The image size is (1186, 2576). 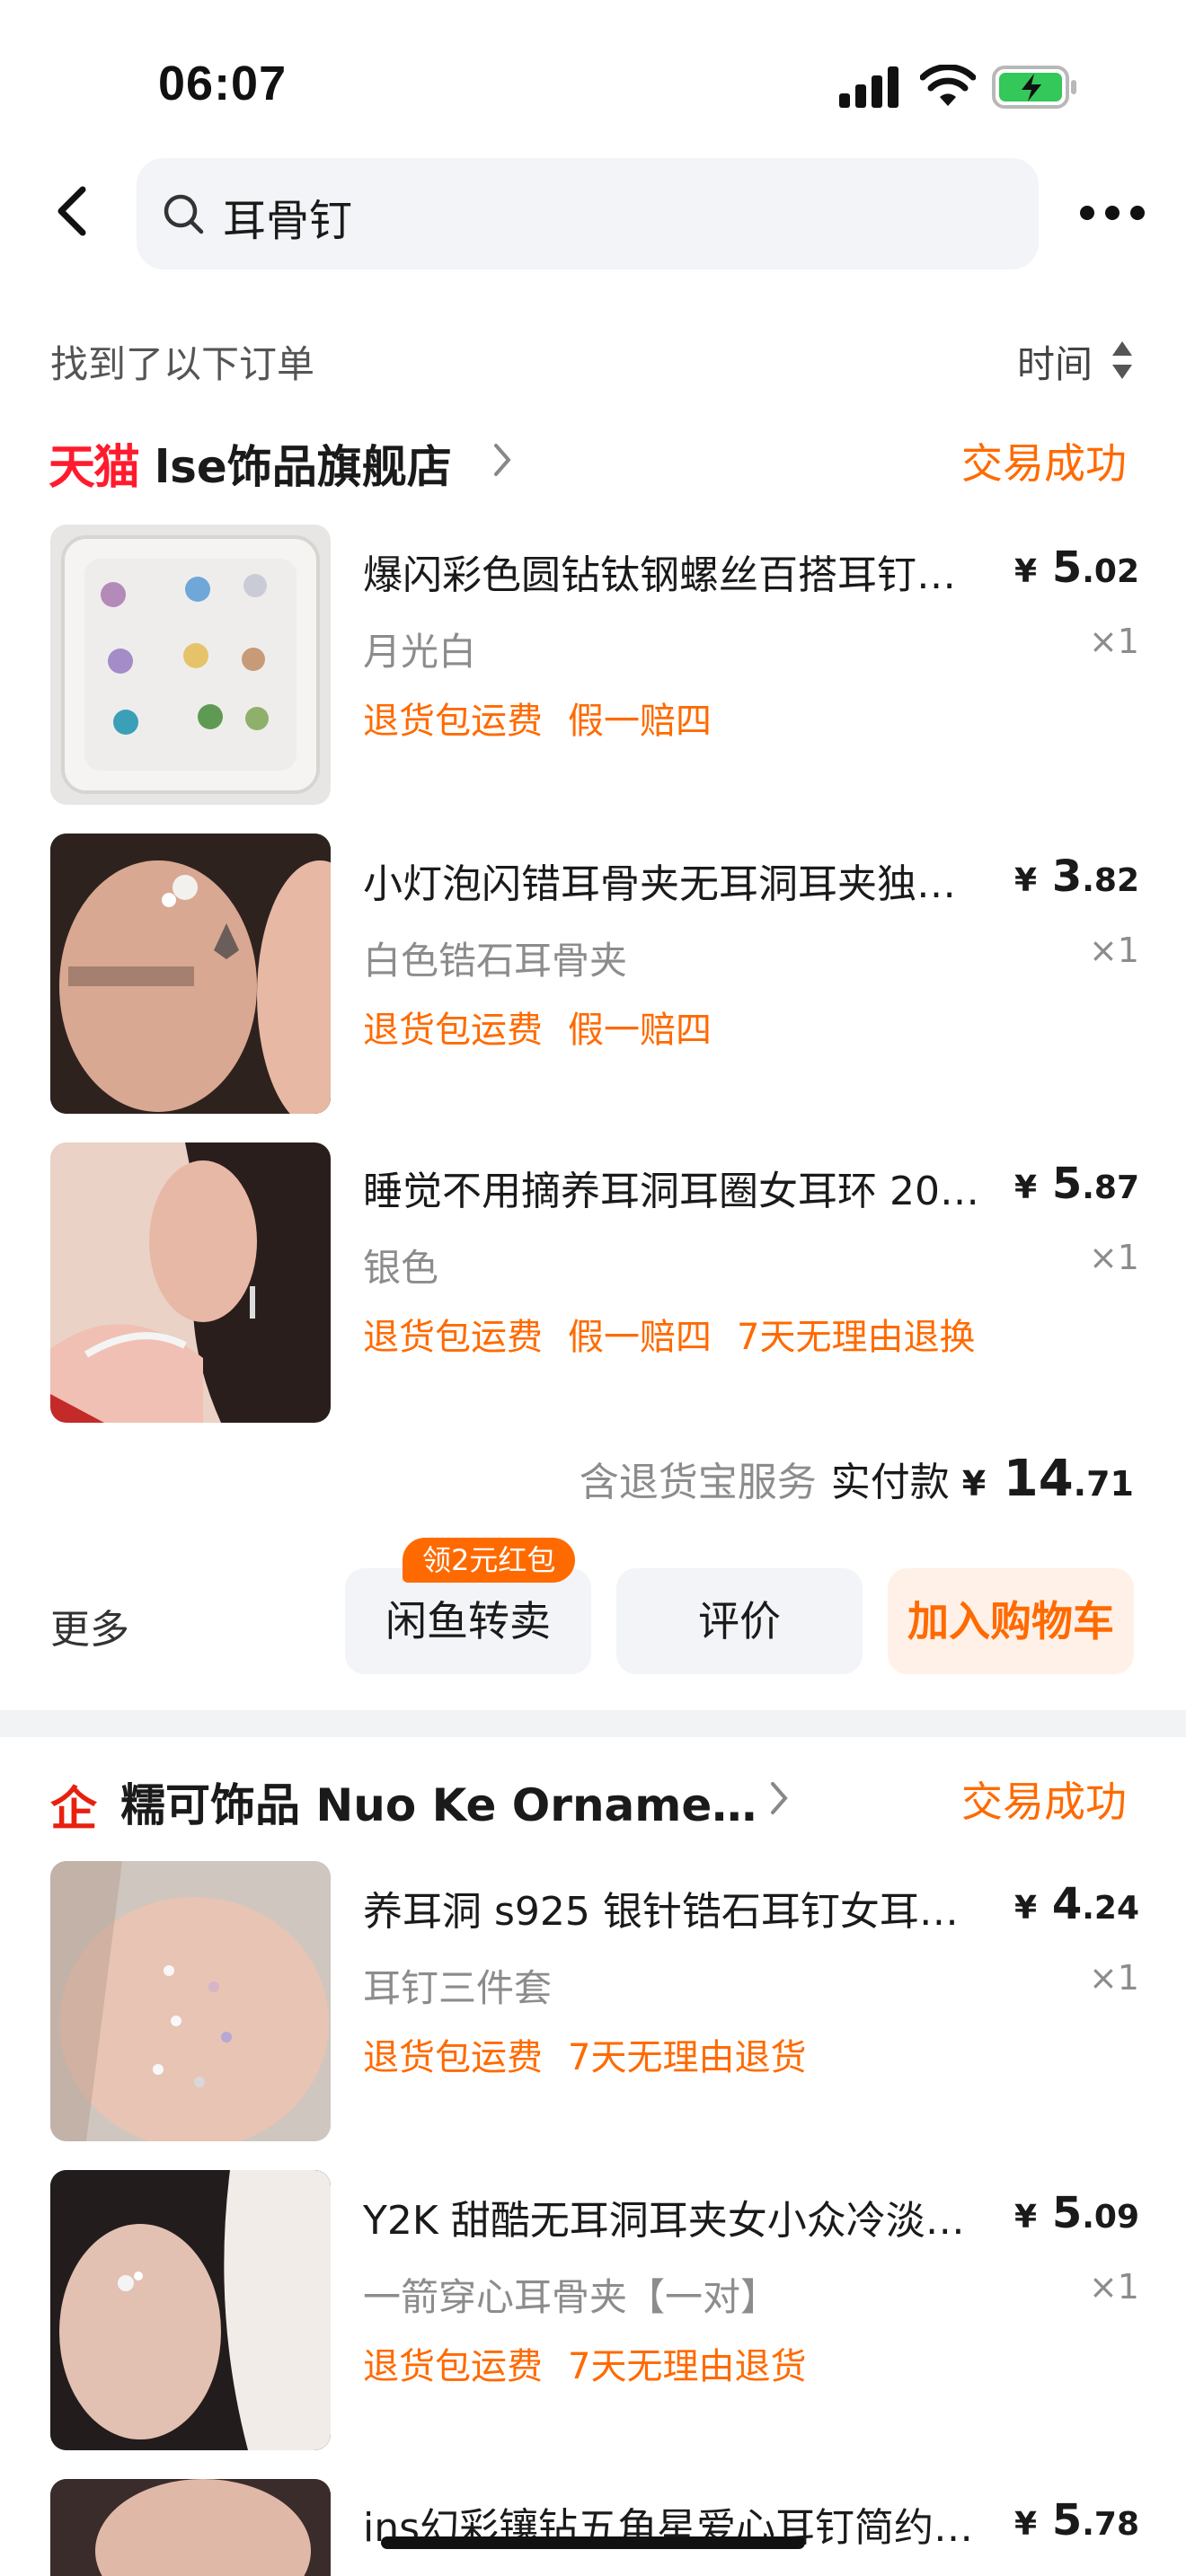 I want to click on battery-icon, so click(x=1034, y=87).